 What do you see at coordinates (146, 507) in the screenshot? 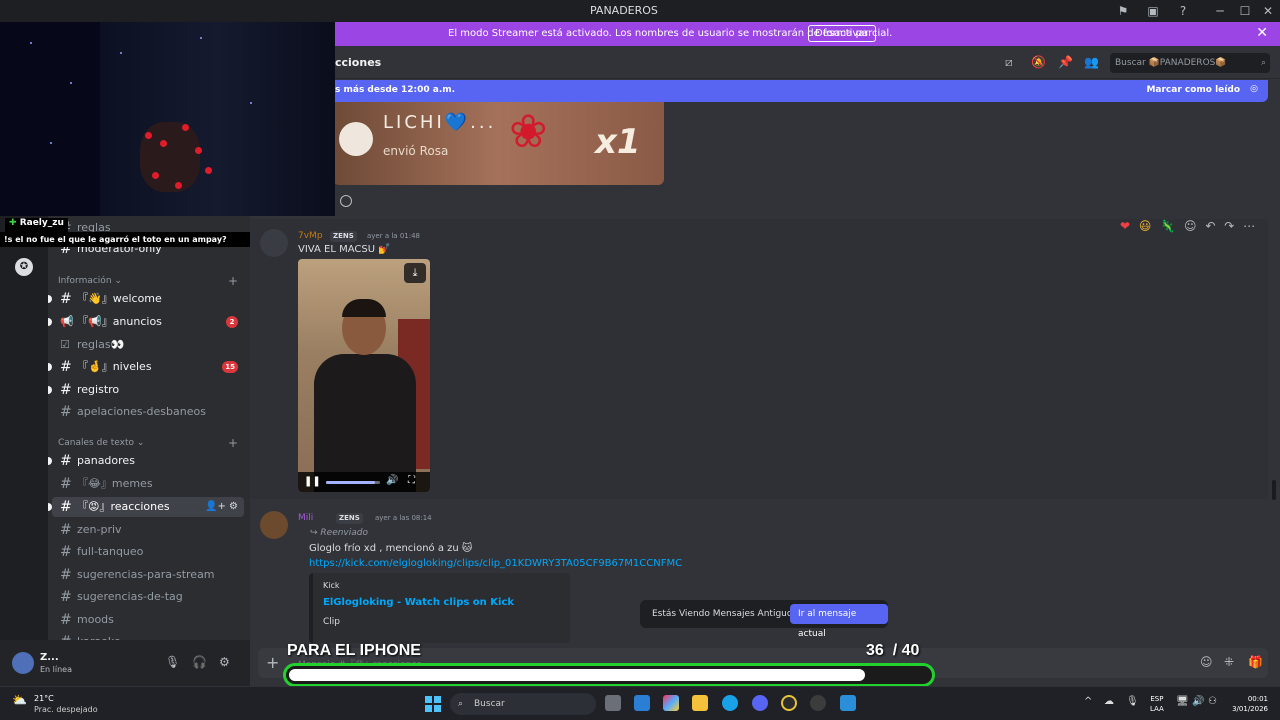
I see `channel-reacciones: # 『😡』reacciones 👤+ ⚙` at bounding box center [146, 507].